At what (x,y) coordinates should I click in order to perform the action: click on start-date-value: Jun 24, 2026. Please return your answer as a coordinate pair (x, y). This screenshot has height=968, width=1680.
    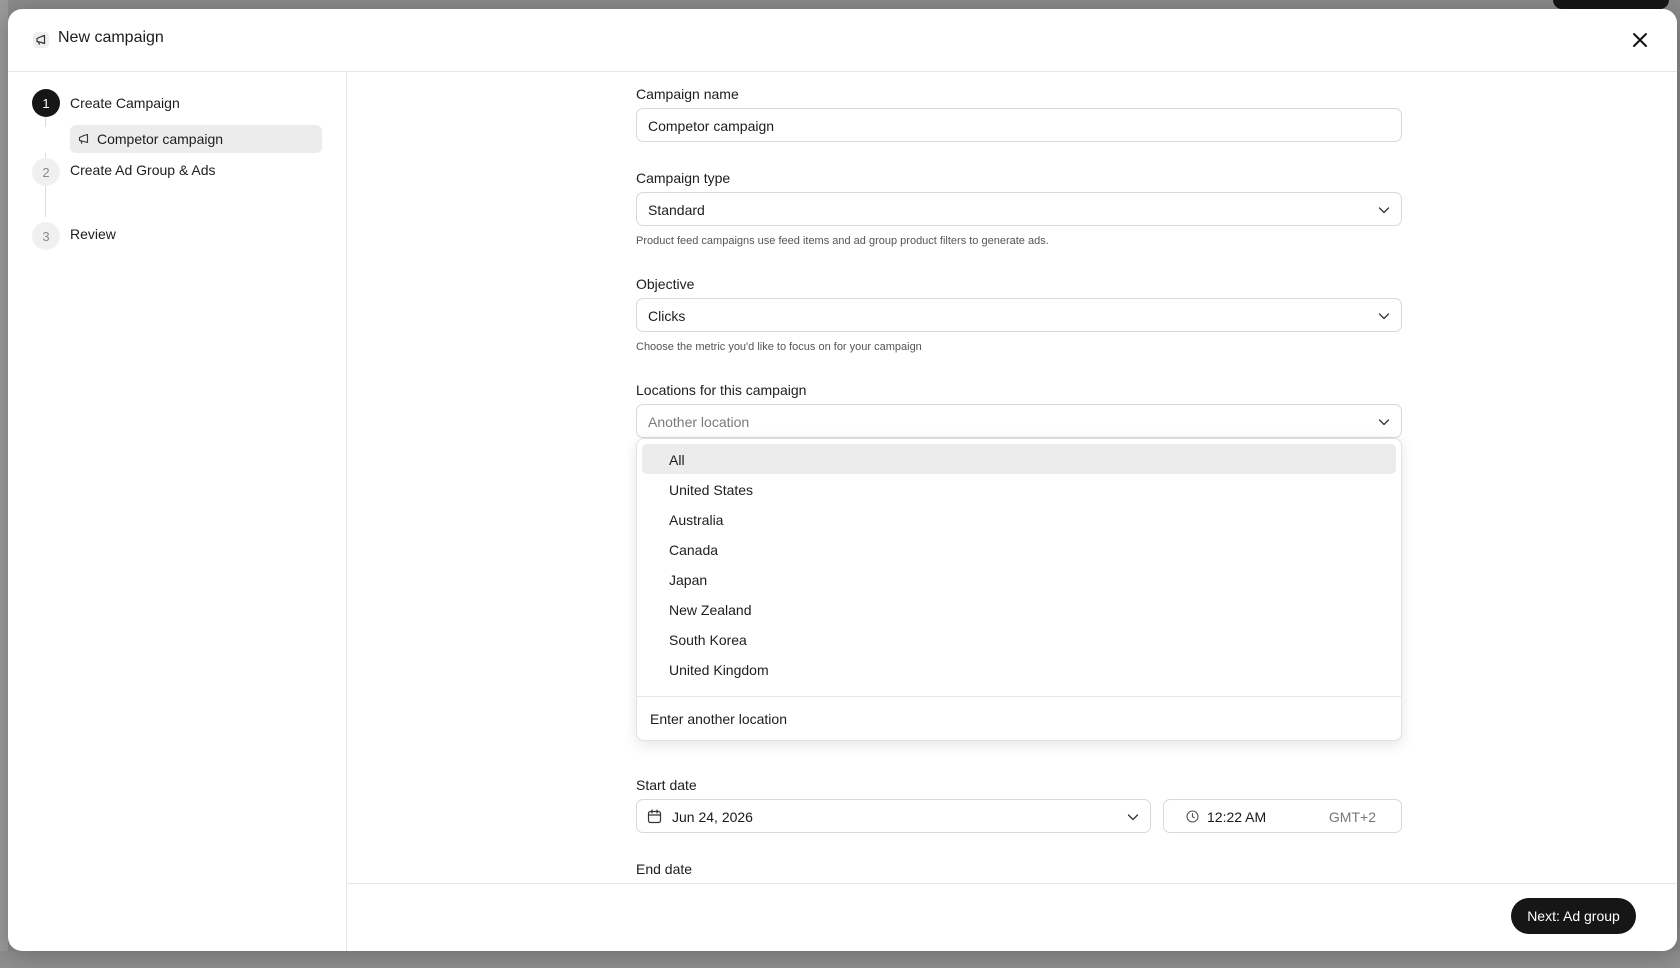
    Looking at the image, I should click on (712, 817).